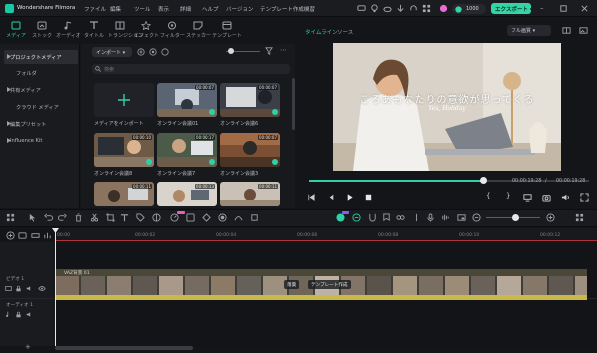 The height and width of the screenshot is (353, 597). What do you see at coordinates (142, 9) in the screenshot?
I see `menu-tools: ツール` at bounding box center [142, 9].